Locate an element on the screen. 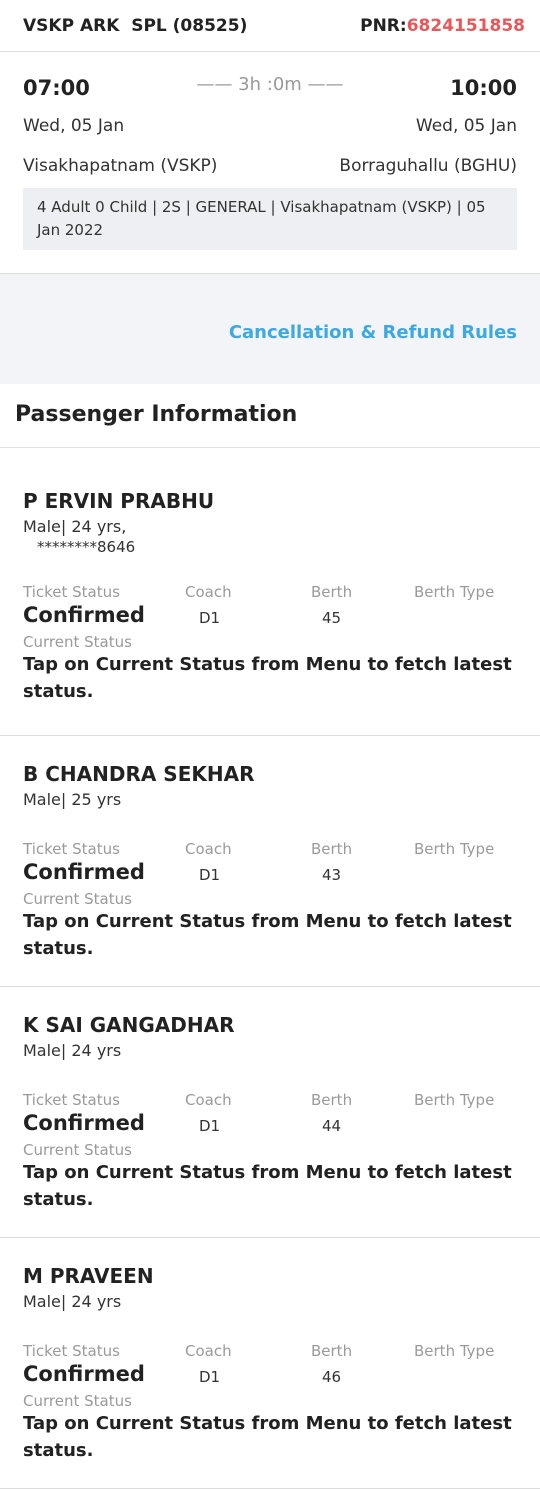 The width and height of the screenshot is (540, 1489). passenger-gender-age: Male| 24 yrs, is located at coordinates (75, 526).